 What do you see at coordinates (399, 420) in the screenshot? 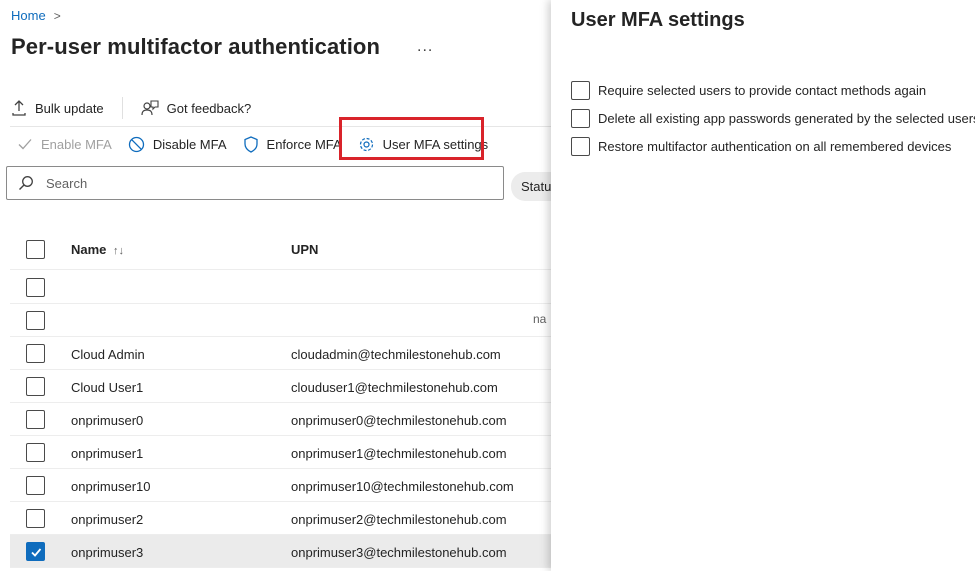
I see `row-upn: onprimuser0@techmilestonehub.com` at bounding box center [399, 420].